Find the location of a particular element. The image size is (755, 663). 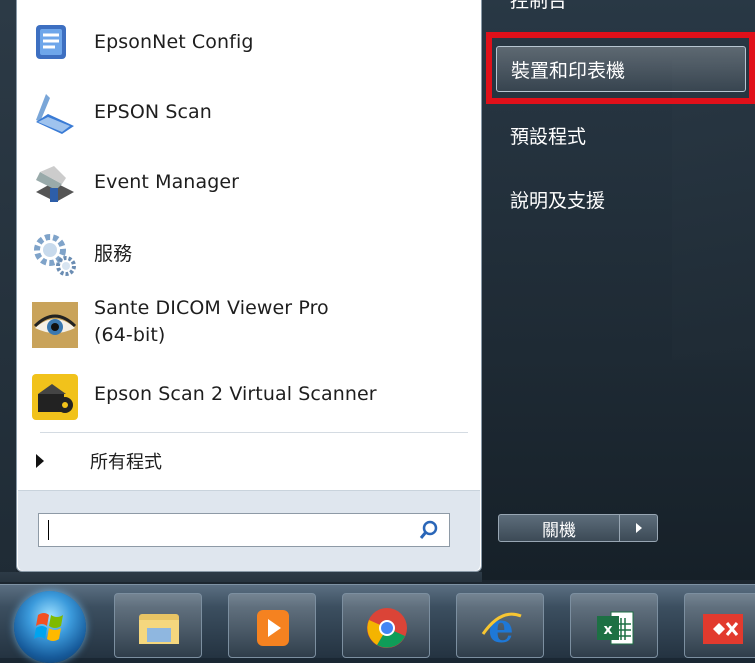

app-icon is located at coordinates (723, 629).